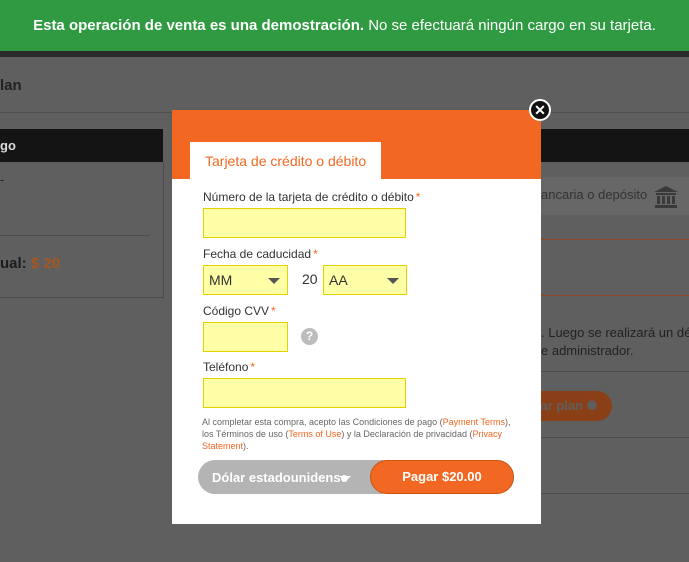 The image size is (689, 562). I want to click on cvv-label-text: Código CVV, so click(236, 311).